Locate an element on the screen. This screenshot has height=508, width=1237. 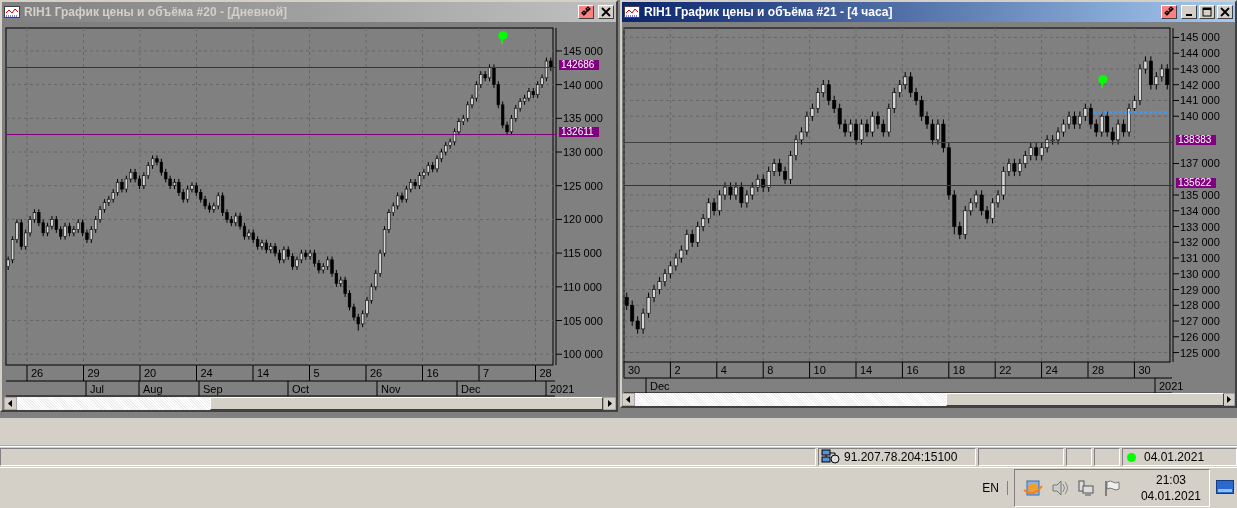
window-title: RIH1 График цены и объёма #21 - [4 часа] is located at coordinates (768, 12).